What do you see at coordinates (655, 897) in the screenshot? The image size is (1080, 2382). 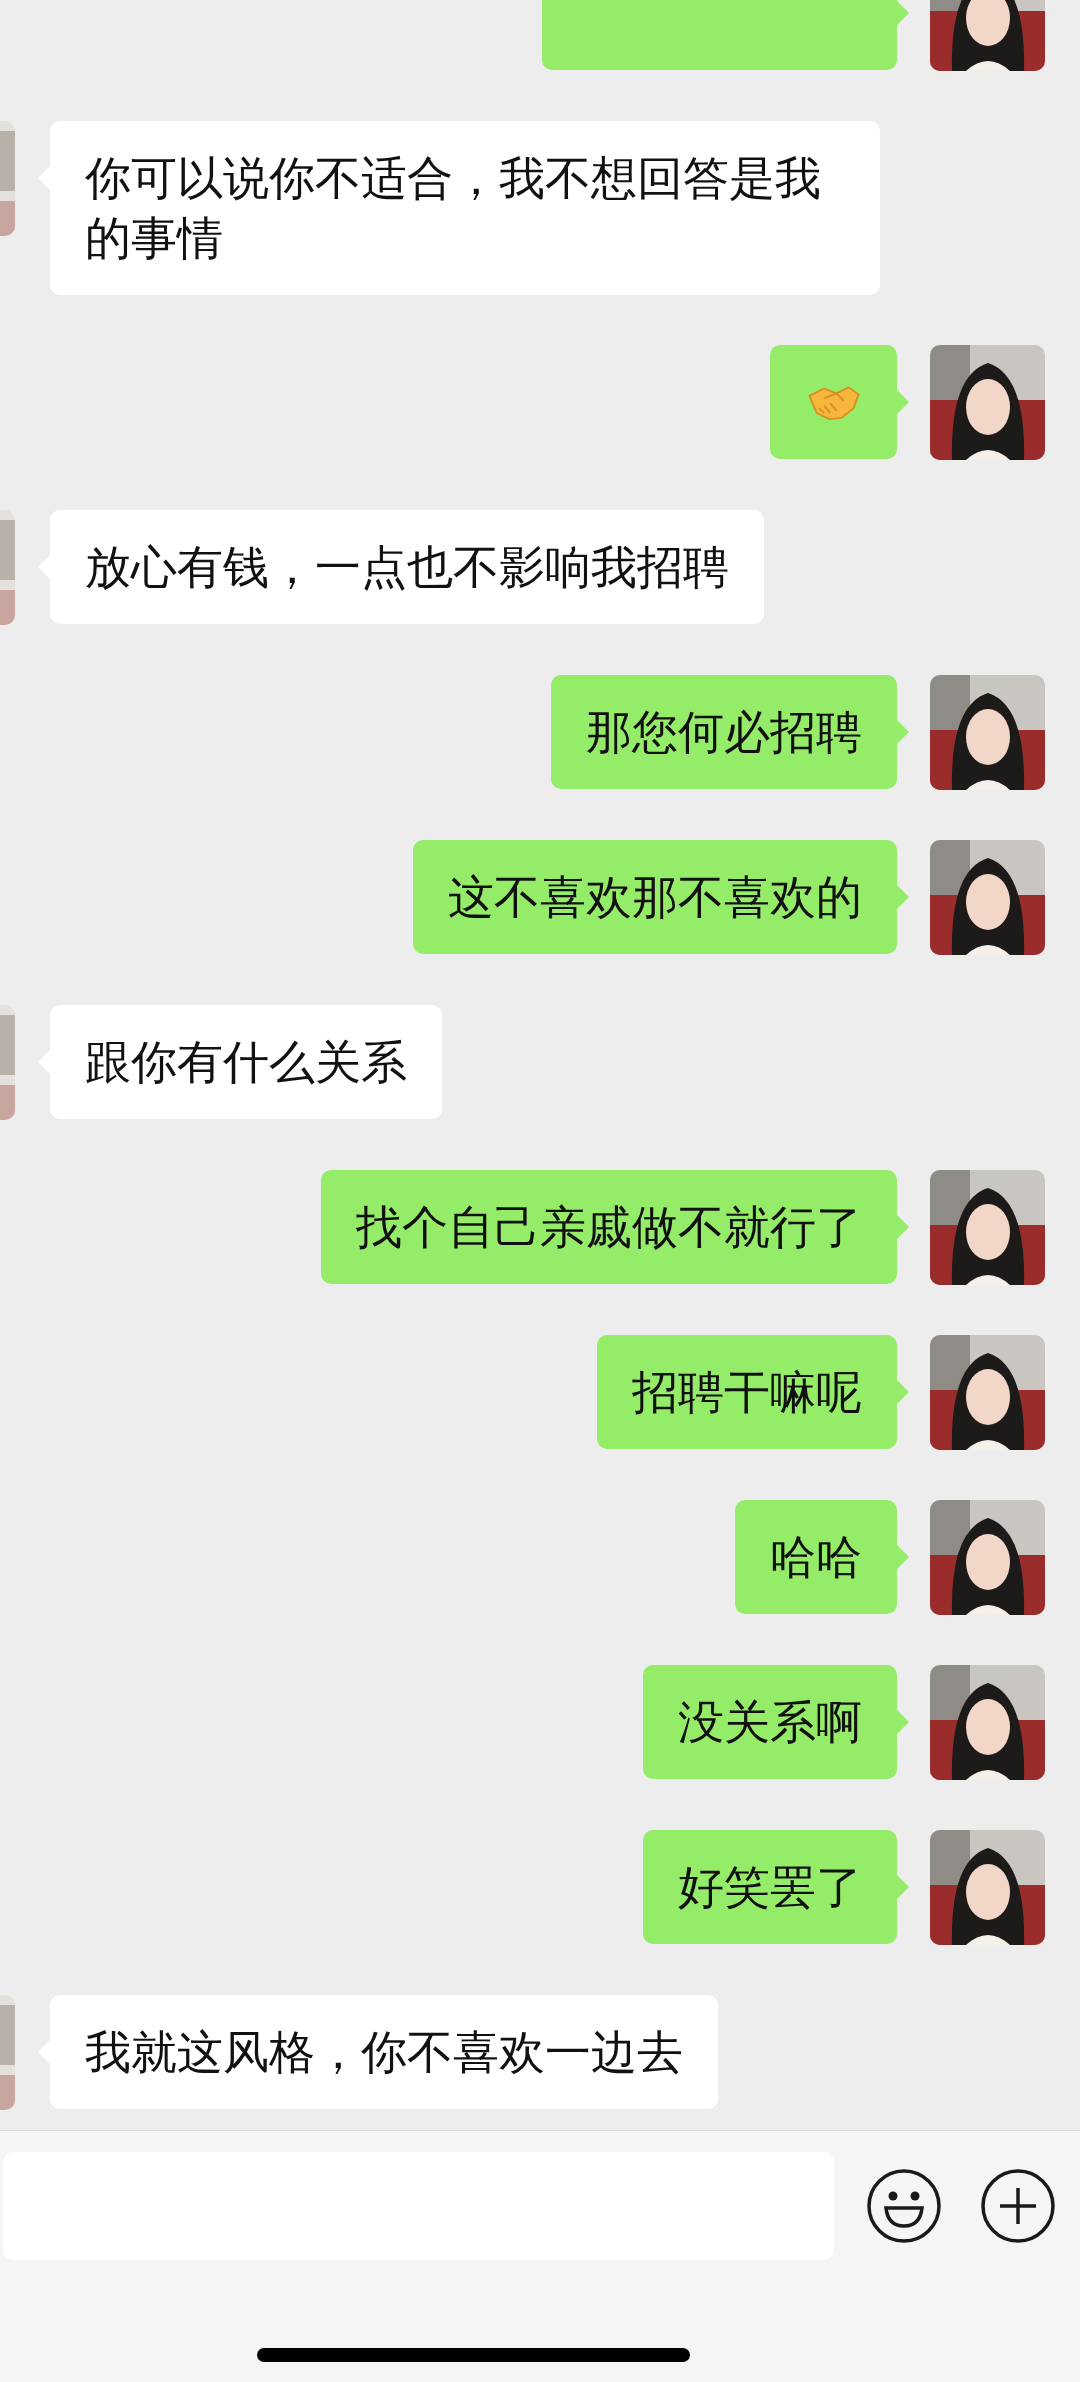 I see `message-bubble: 这不喜欢那不喜欢的` at bounding box center [655, 897].